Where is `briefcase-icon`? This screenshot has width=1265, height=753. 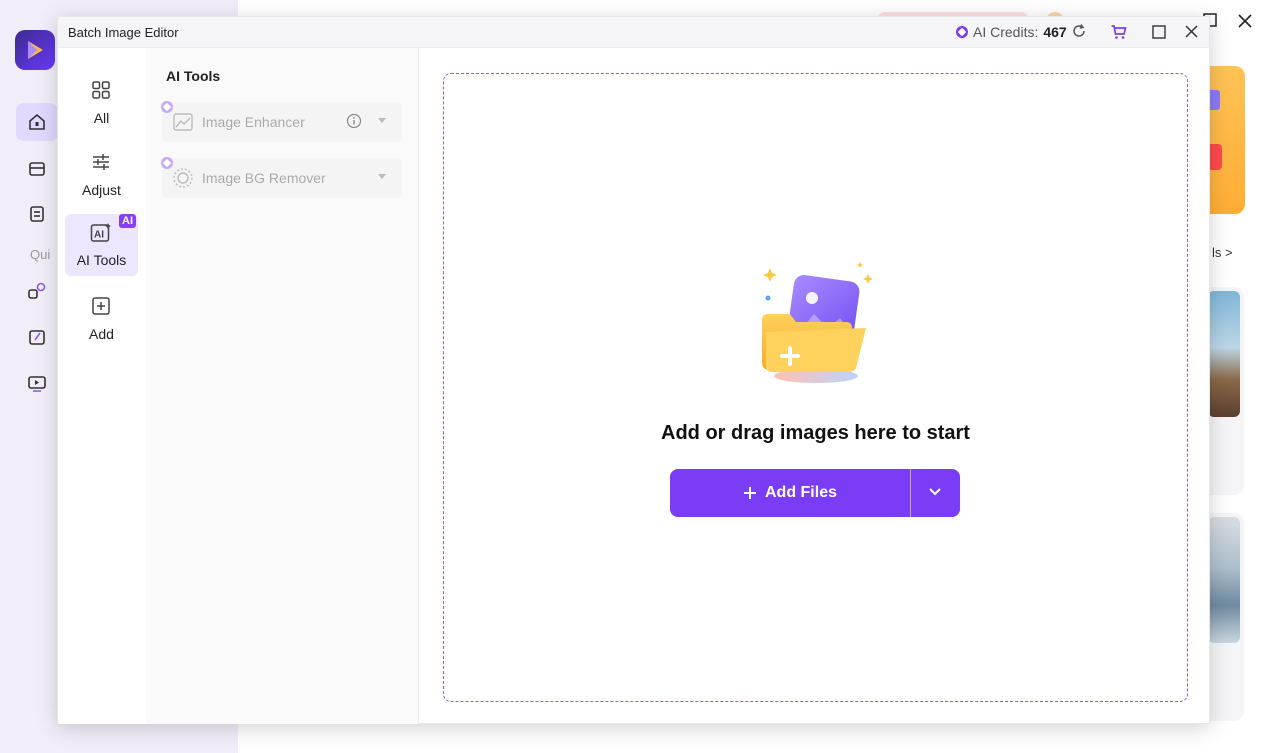
briefcase-icon is located at coordinates (37, 169).